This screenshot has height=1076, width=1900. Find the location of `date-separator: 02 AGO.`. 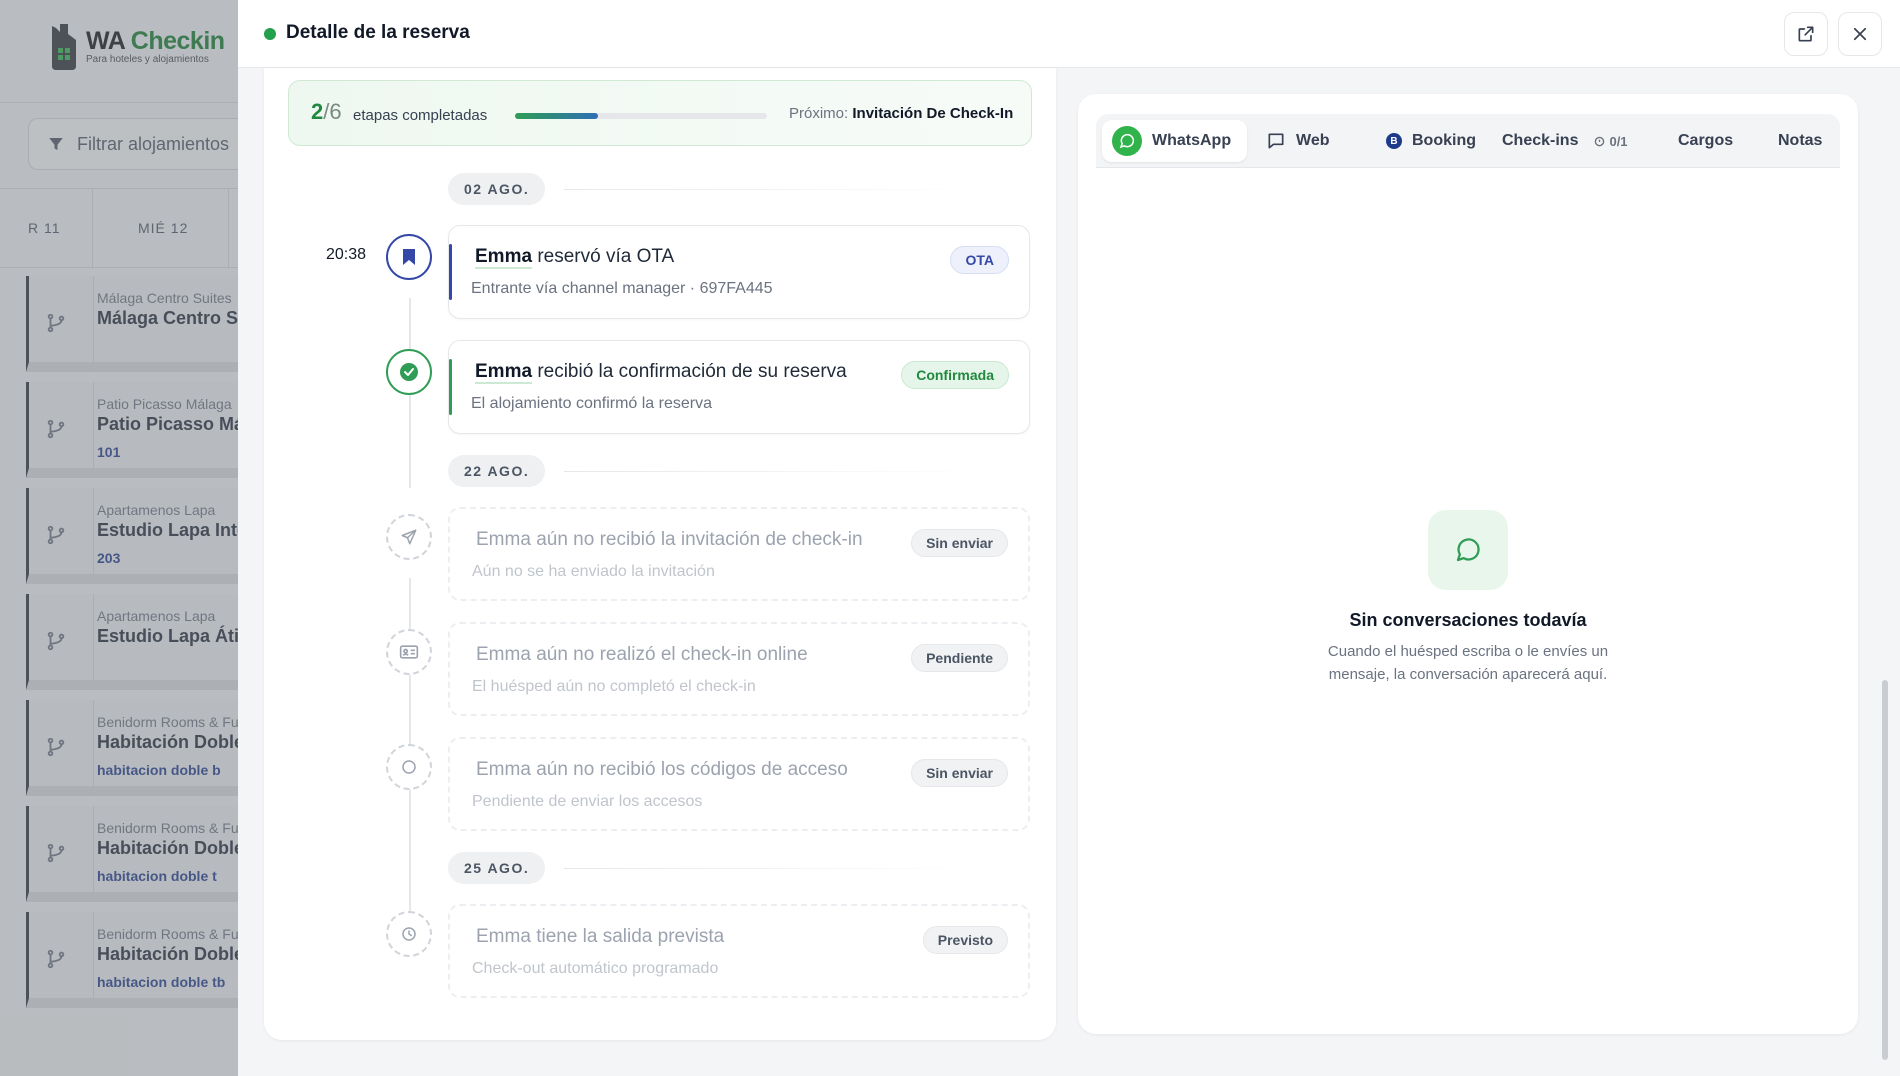

date-separator: 02 AGO. is located at coordinates (497, 189).